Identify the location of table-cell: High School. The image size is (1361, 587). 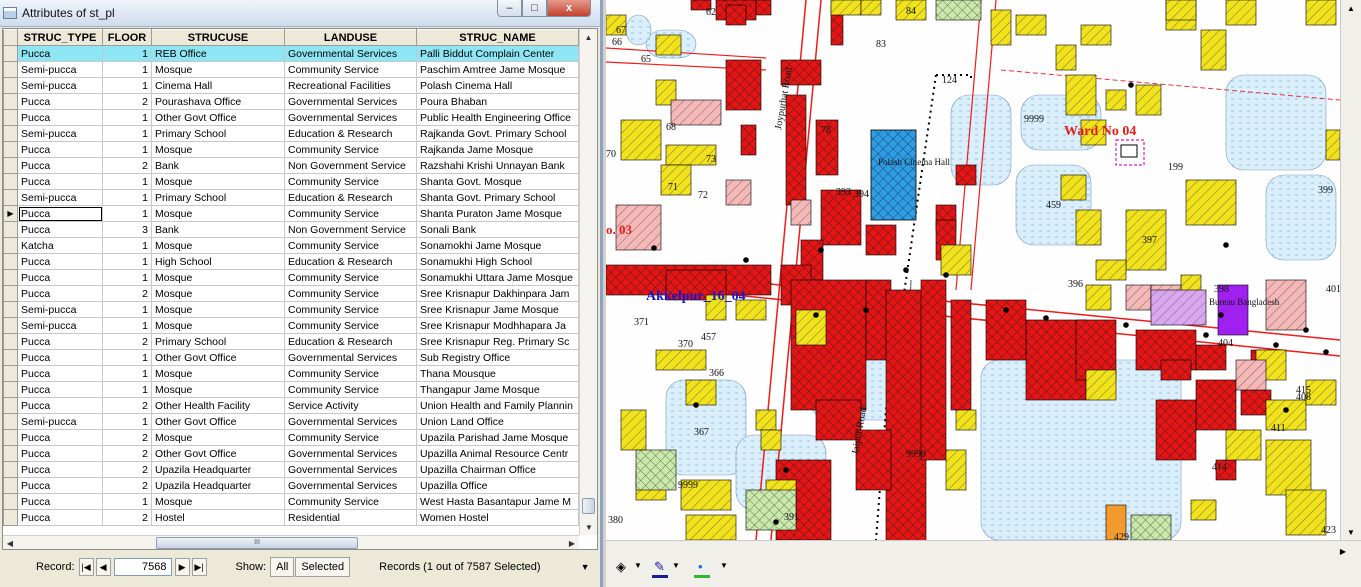
(218, 261).